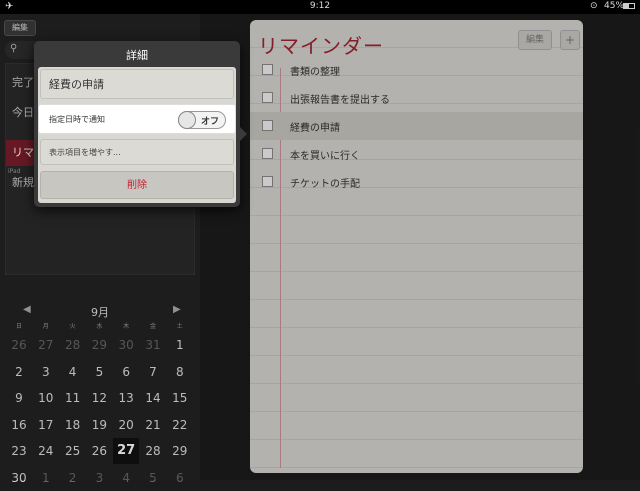 This screenshot has height=491, width=640. Describe the element at coordinates (570, 40) in the screenshot. I see `add-reminder-button: +` at that location.